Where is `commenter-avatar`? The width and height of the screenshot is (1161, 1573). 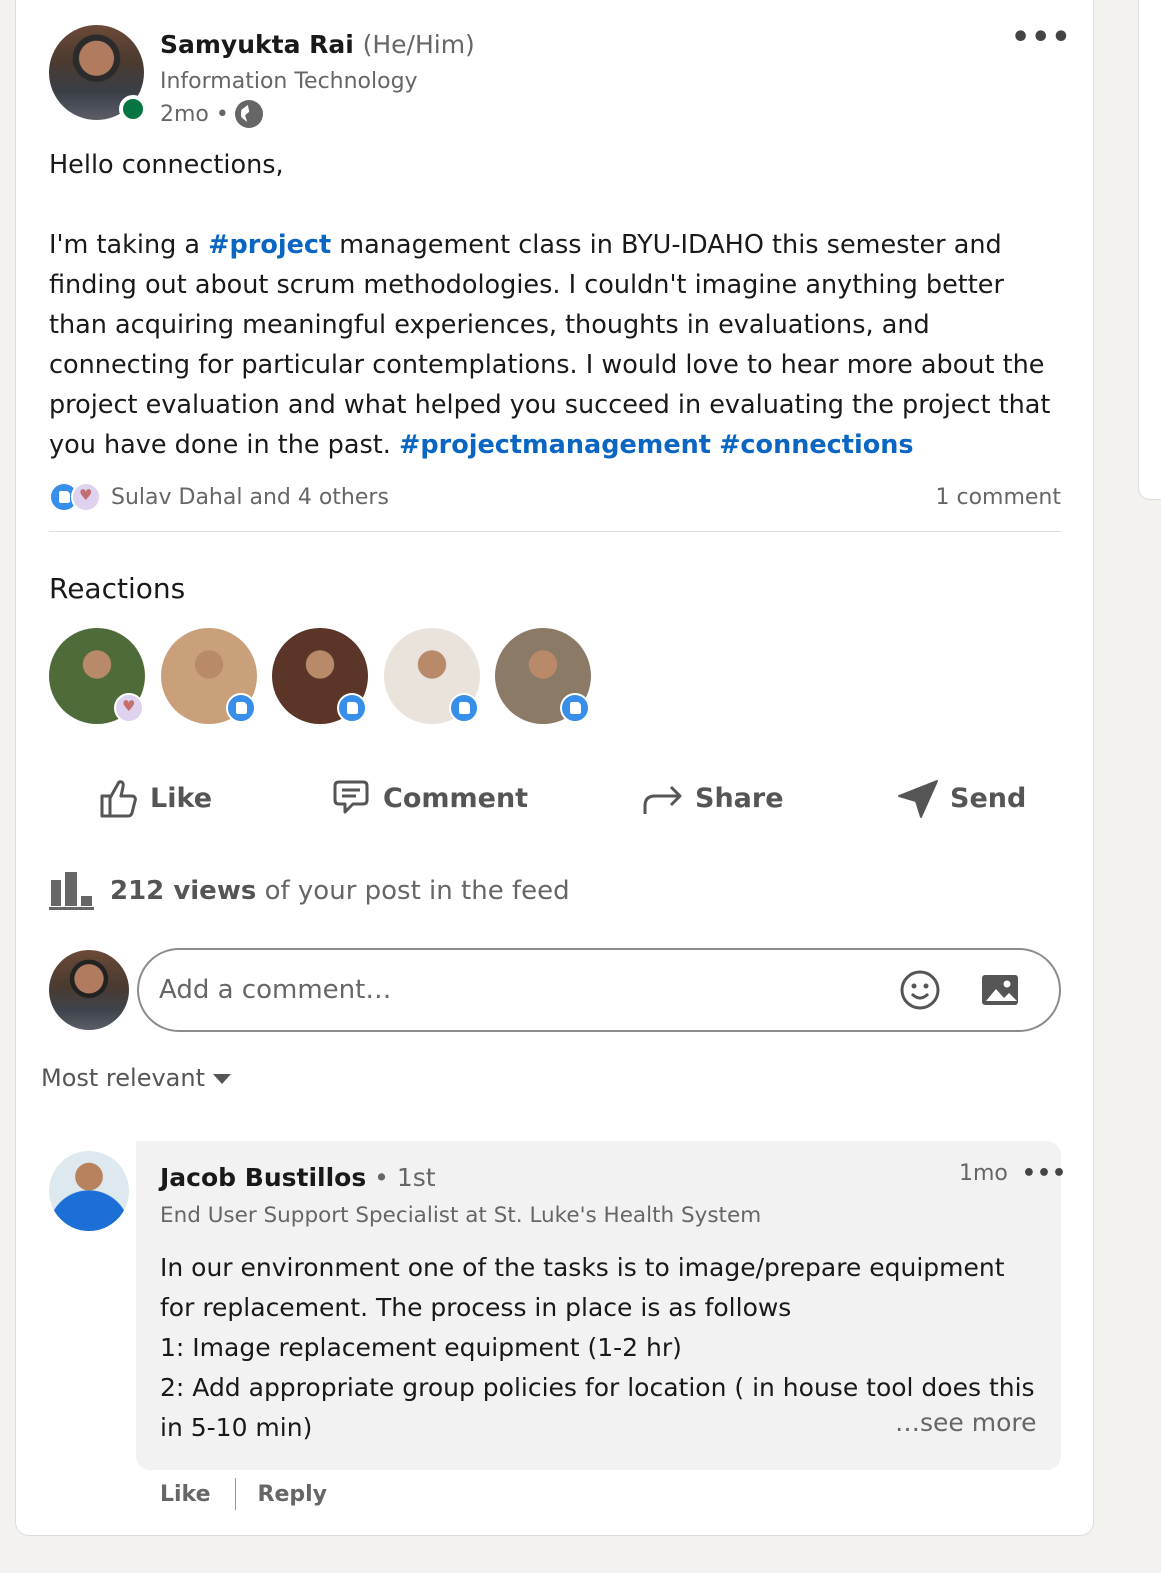
commenter-avatar is located at coordinates (89, 1191).